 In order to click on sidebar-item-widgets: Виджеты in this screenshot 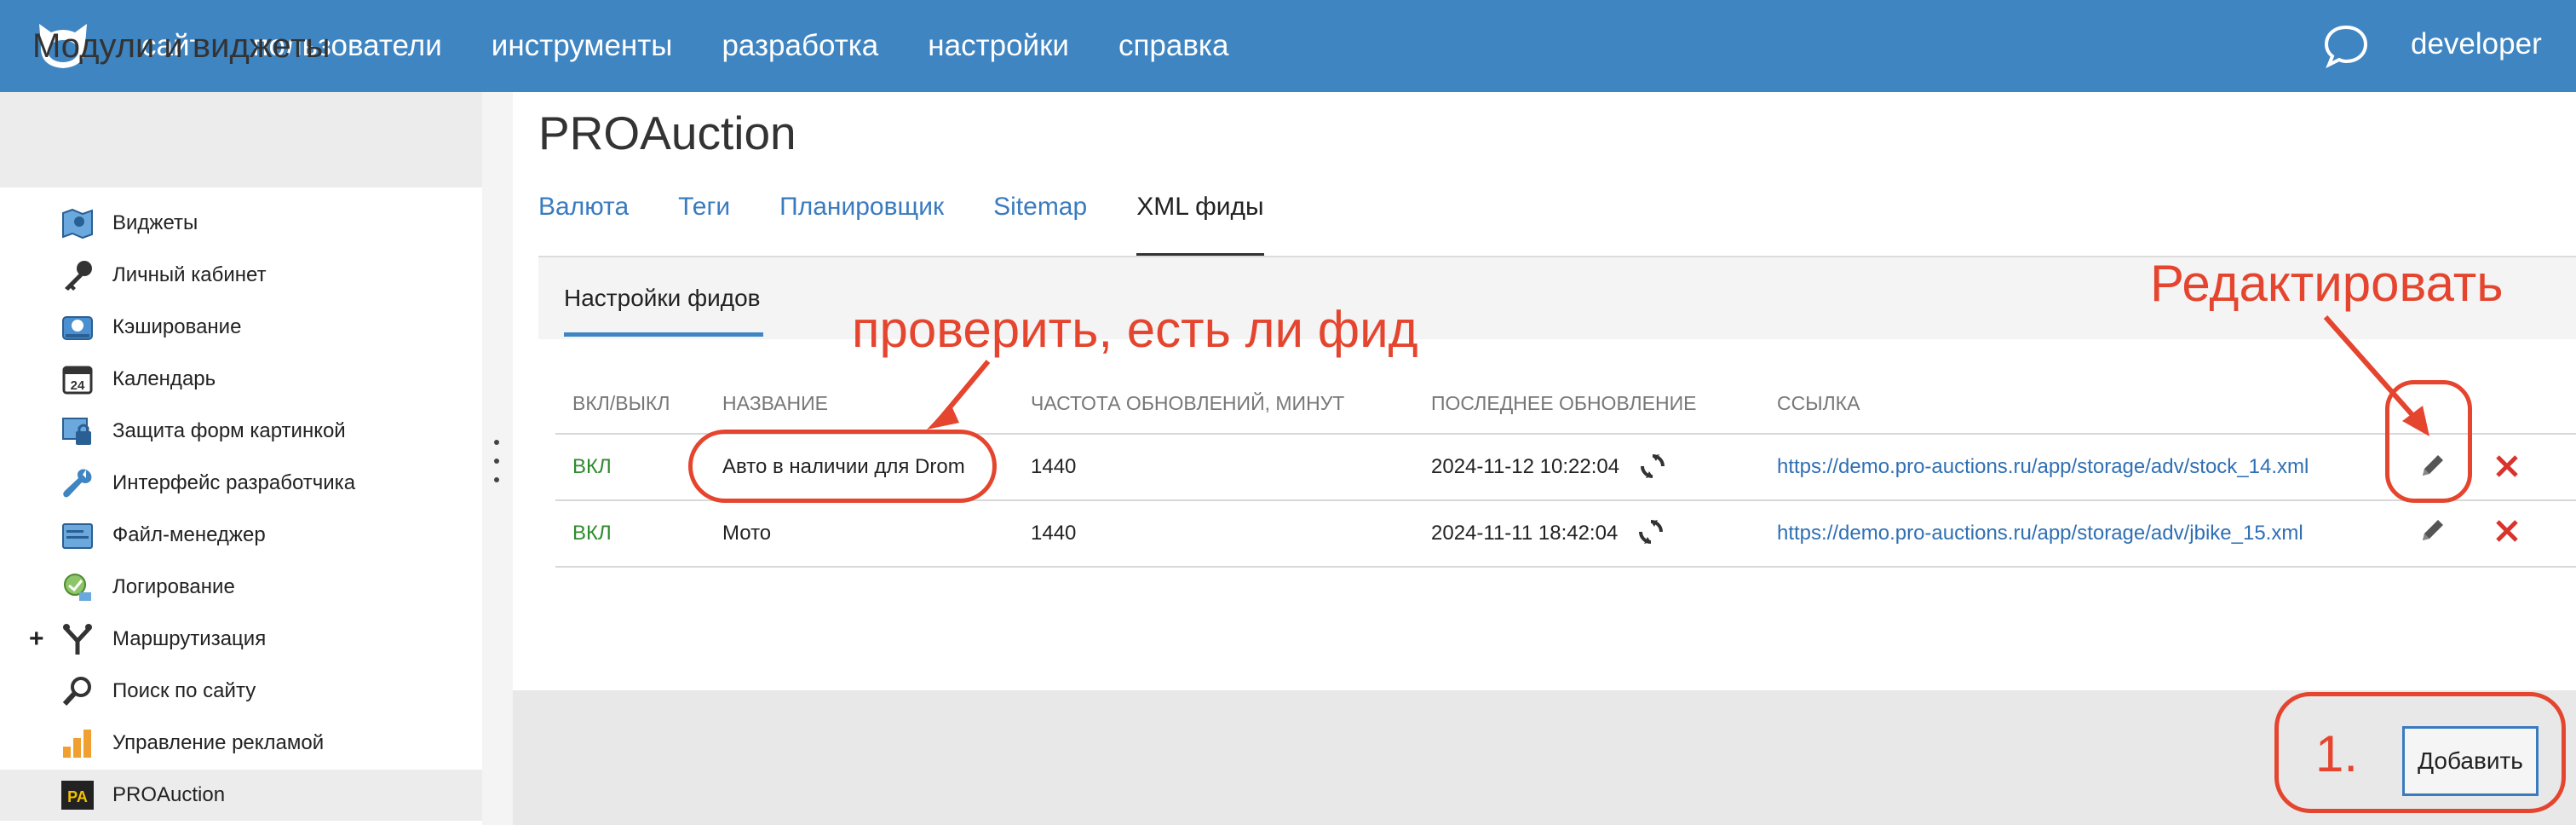, I will do `click(241, 223)`.